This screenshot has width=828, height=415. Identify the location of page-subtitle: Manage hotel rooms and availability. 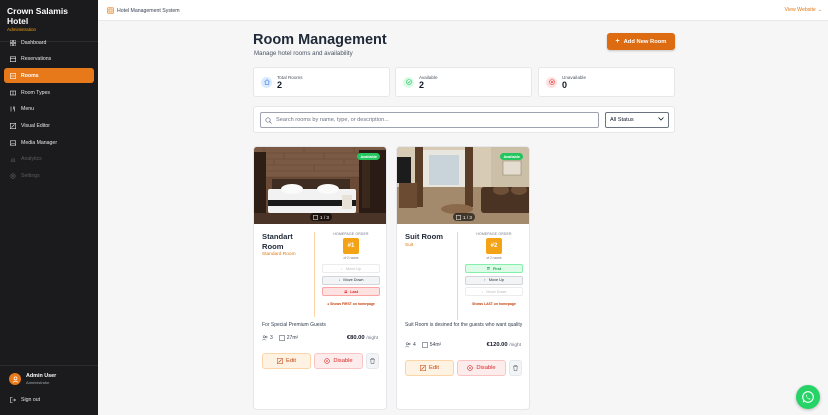
(303, 53).